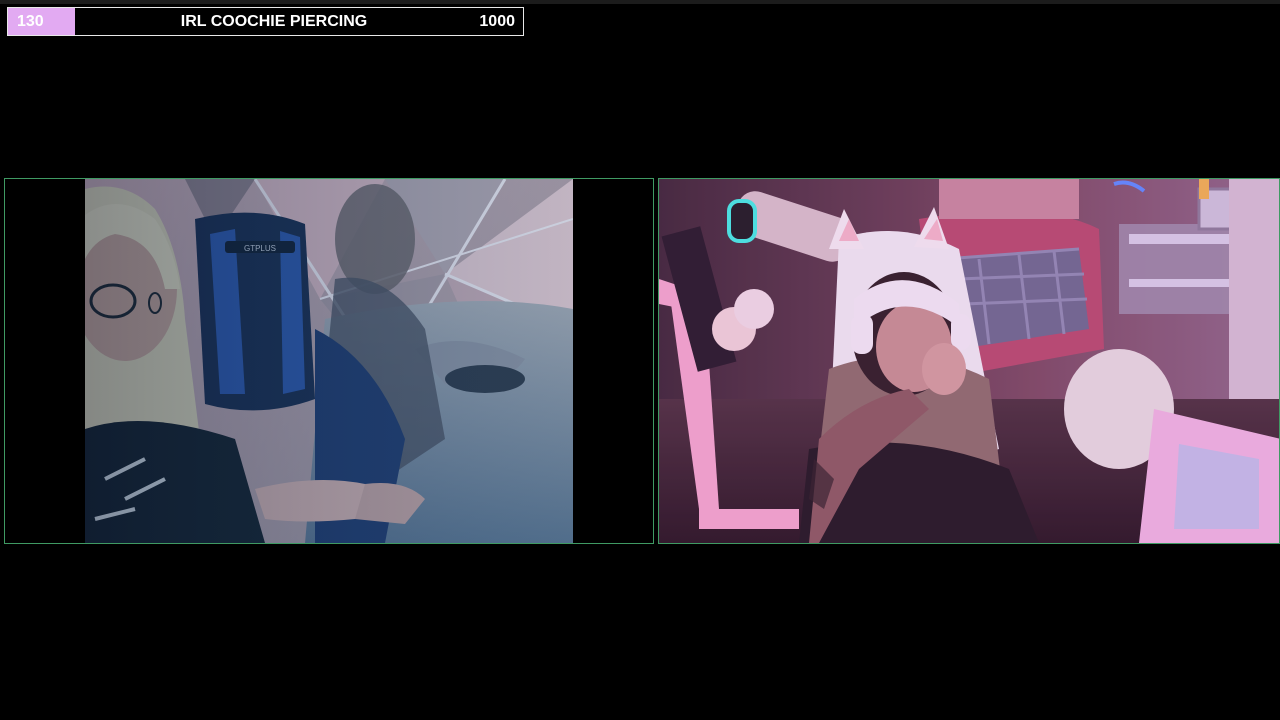 Image resolution: width=1280 pixels, height=720 pixels. Describe the element at coordinates (497, 21) in the screenshot. I see `goal-target-count: 1000` at that location.